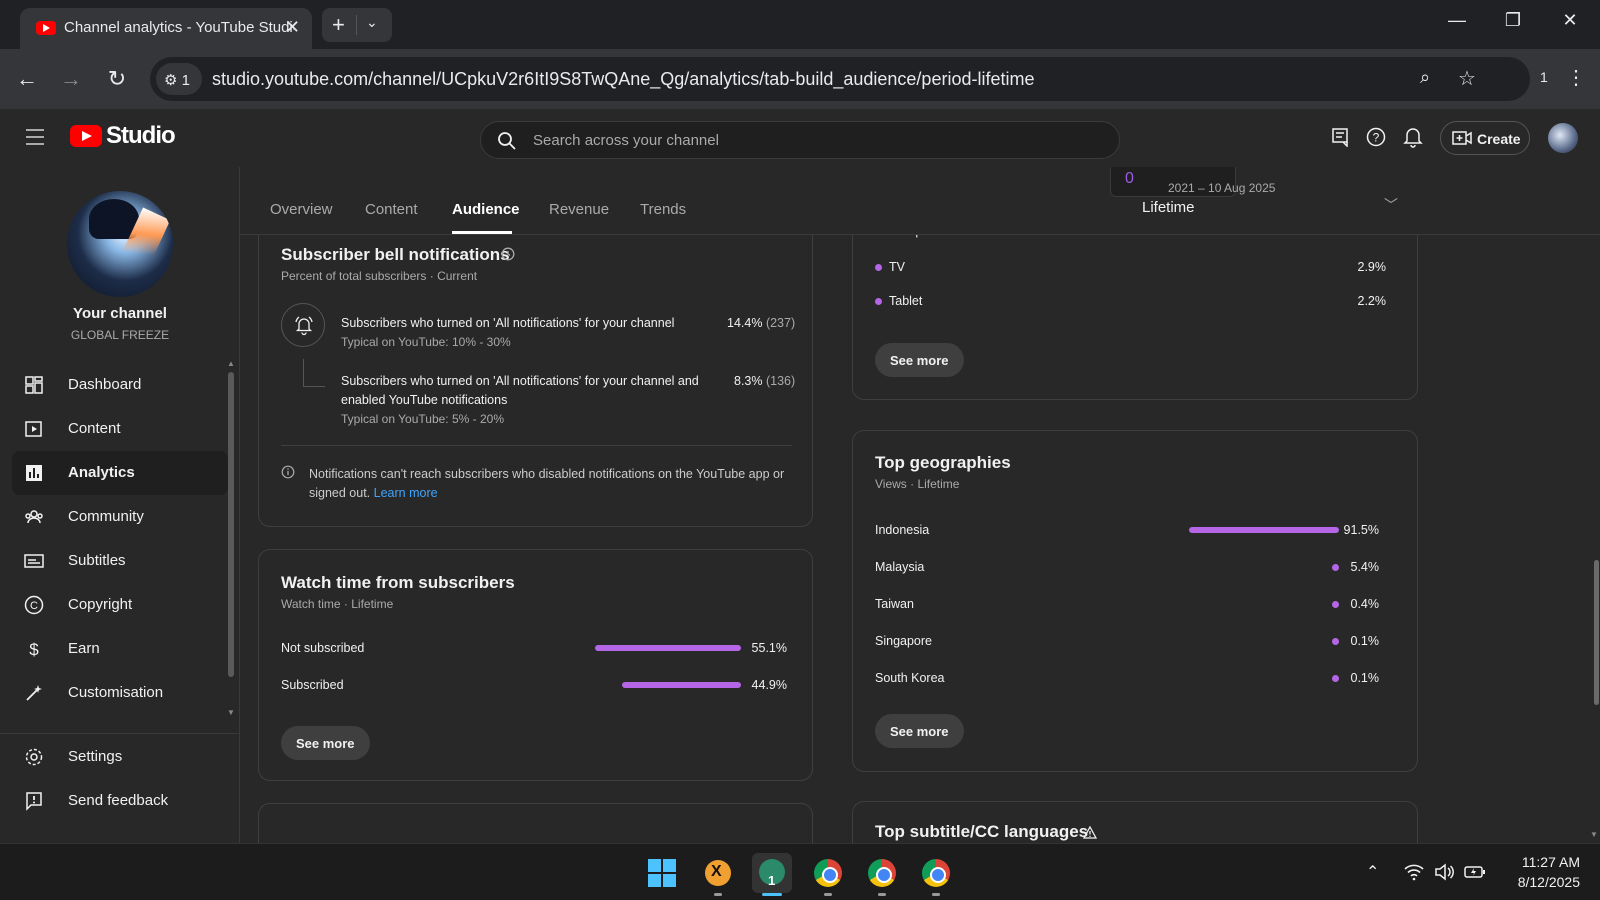 The image size is (1600, 900). Describe the element at coordinates (1596, 505) in the screenshot. I see `main-scrollbar-track` at that location.